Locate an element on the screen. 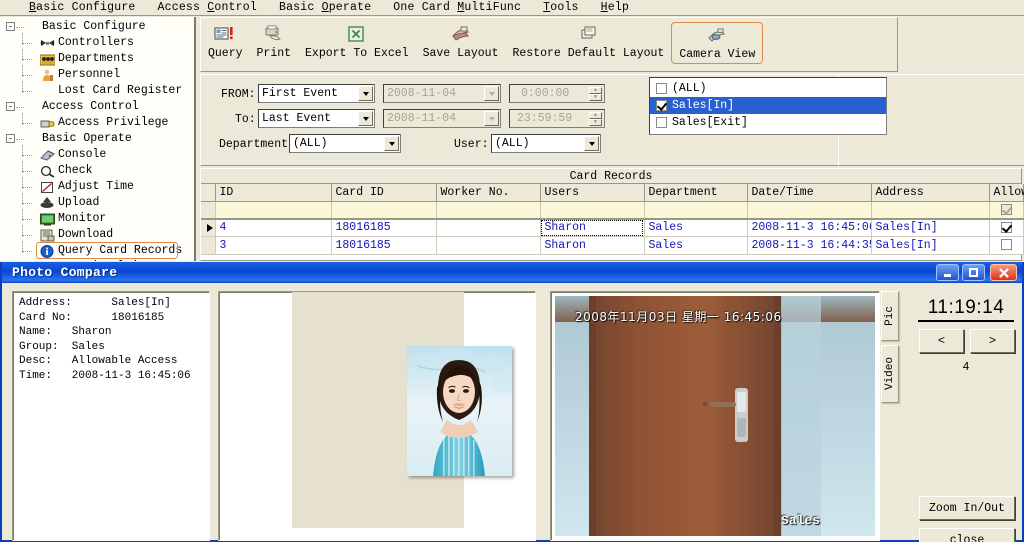  menu-item-access-control: Access Control is located at coordinates (207, 7).